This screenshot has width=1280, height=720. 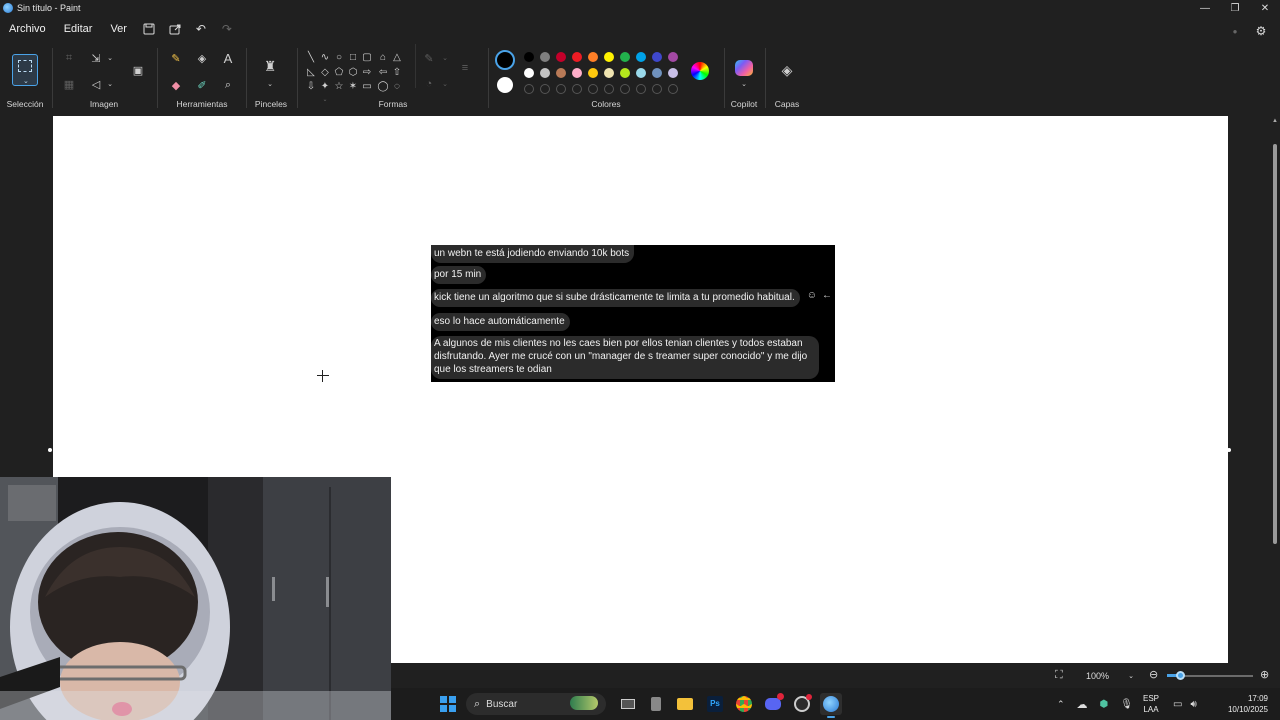 What do you see at coordinates (339, 86) in the screenshot?
I see `five-point-star-shape-icon: ☆` at bounding box center [339, 86].